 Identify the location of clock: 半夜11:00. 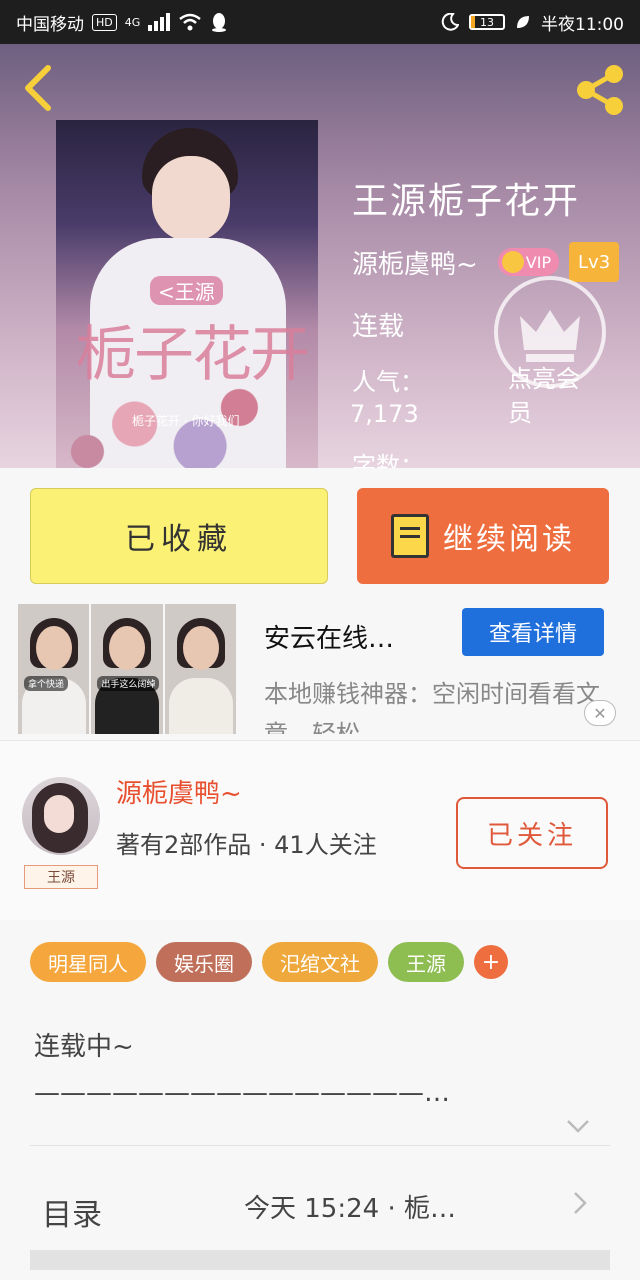
(582, 24).